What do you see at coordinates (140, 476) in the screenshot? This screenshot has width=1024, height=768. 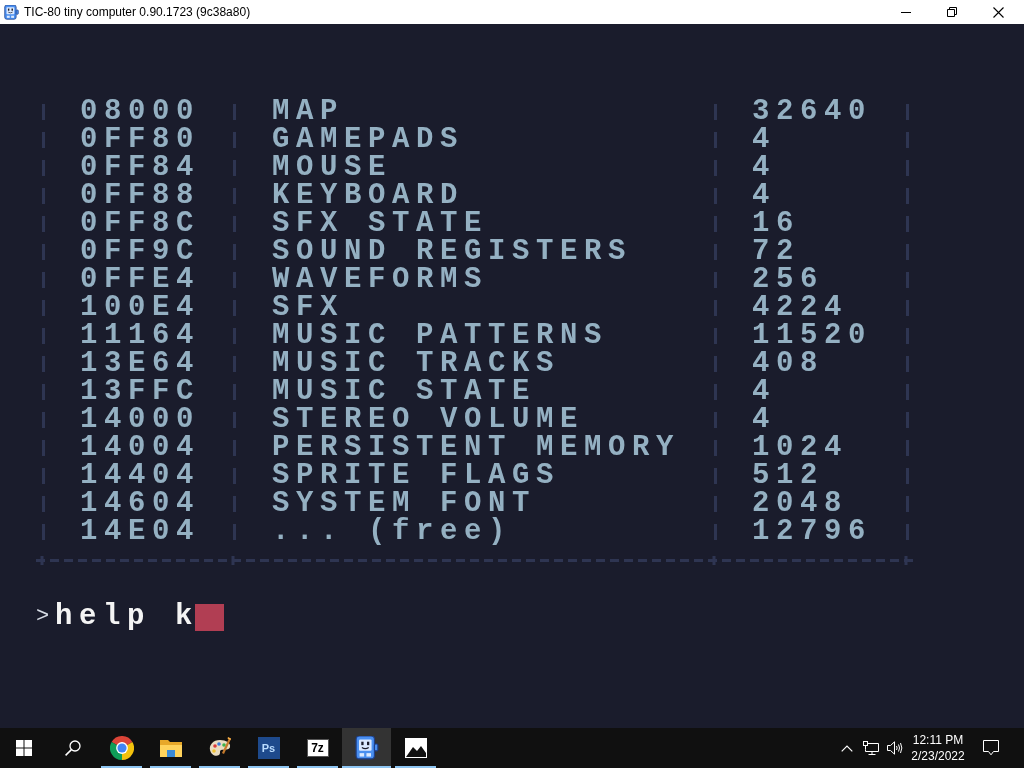 I see `memory-address: 14404` at bounding box center [140, 476].